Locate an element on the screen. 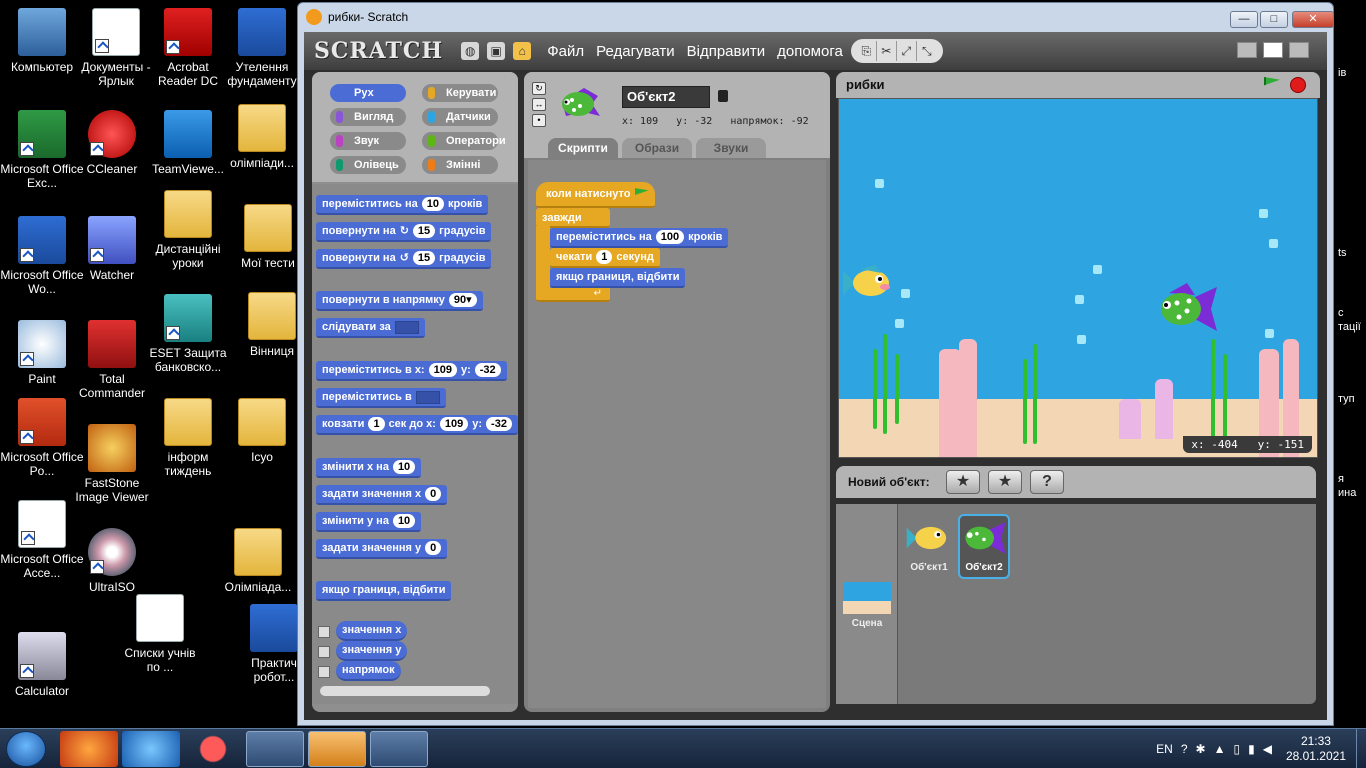  desktop-icon-acrobat: Acrobat Reader DC is located at coordinates (188, 48).